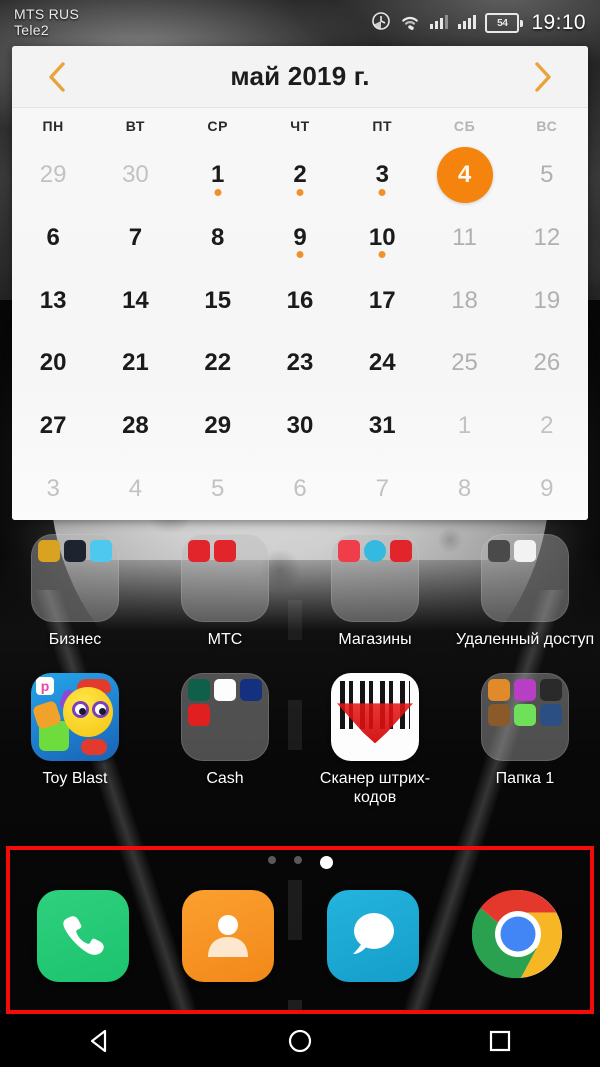 This screenshot has height=1067, width=600. Describe the element at coordinates (464, 238) in the screenshot. I see `calendar-day-cell: 11` at that location.